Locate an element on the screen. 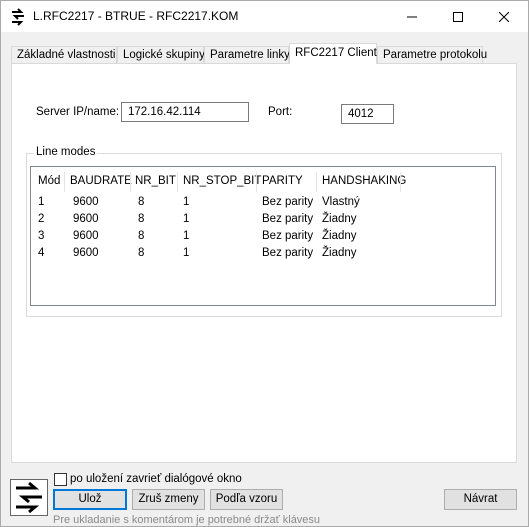 This screenshot has height=527, width=529. column-header-nr-stop-bit: NR_STOP_BIT is located at coordinates (222, 183).